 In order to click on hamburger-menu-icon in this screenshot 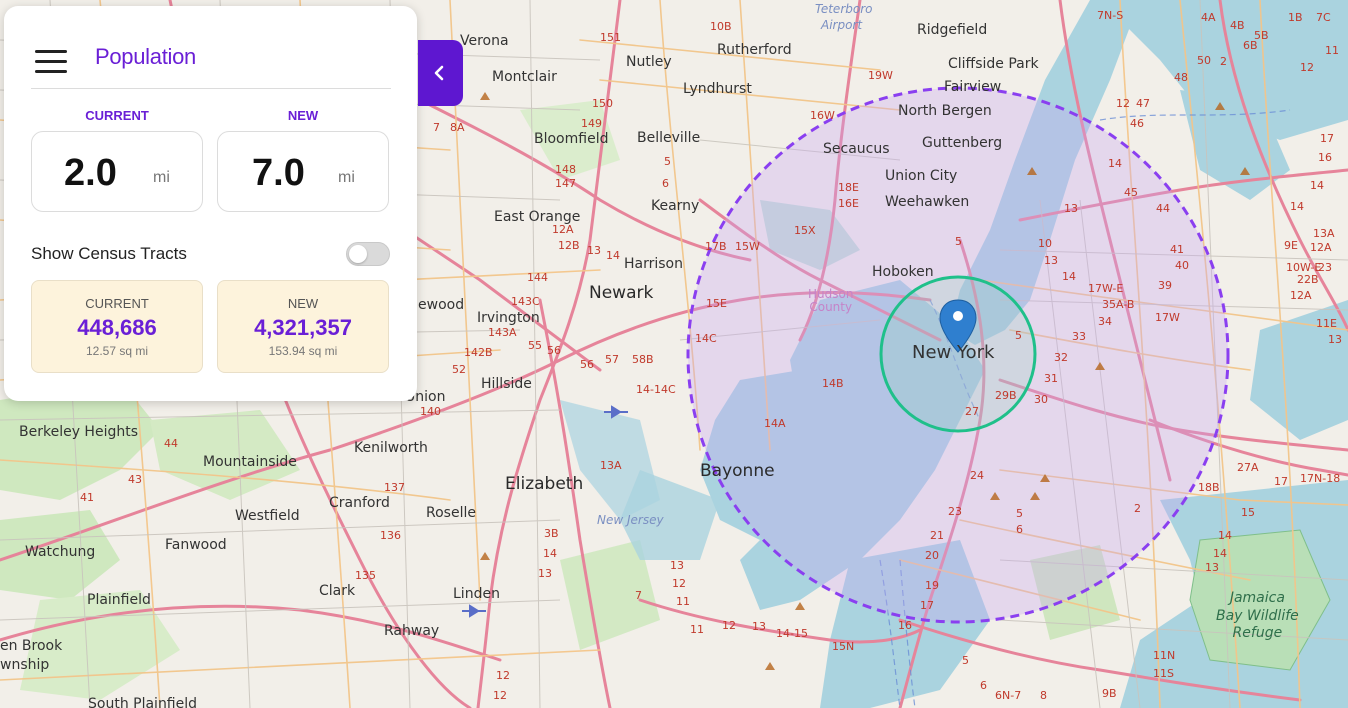, I will do `click(51, 62)`.